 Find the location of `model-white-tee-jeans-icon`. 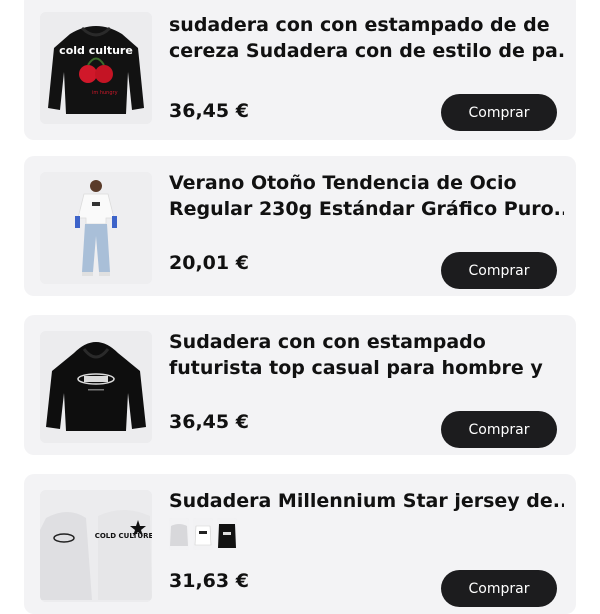

model-white-tee-jeans-icon is located at coordinates (96, 228).